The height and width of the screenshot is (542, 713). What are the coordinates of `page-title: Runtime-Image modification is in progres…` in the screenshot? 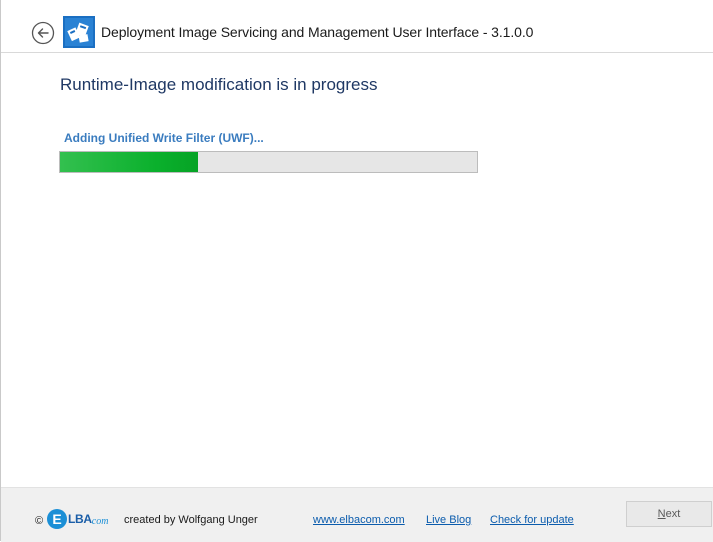 It's located at (219, 84).